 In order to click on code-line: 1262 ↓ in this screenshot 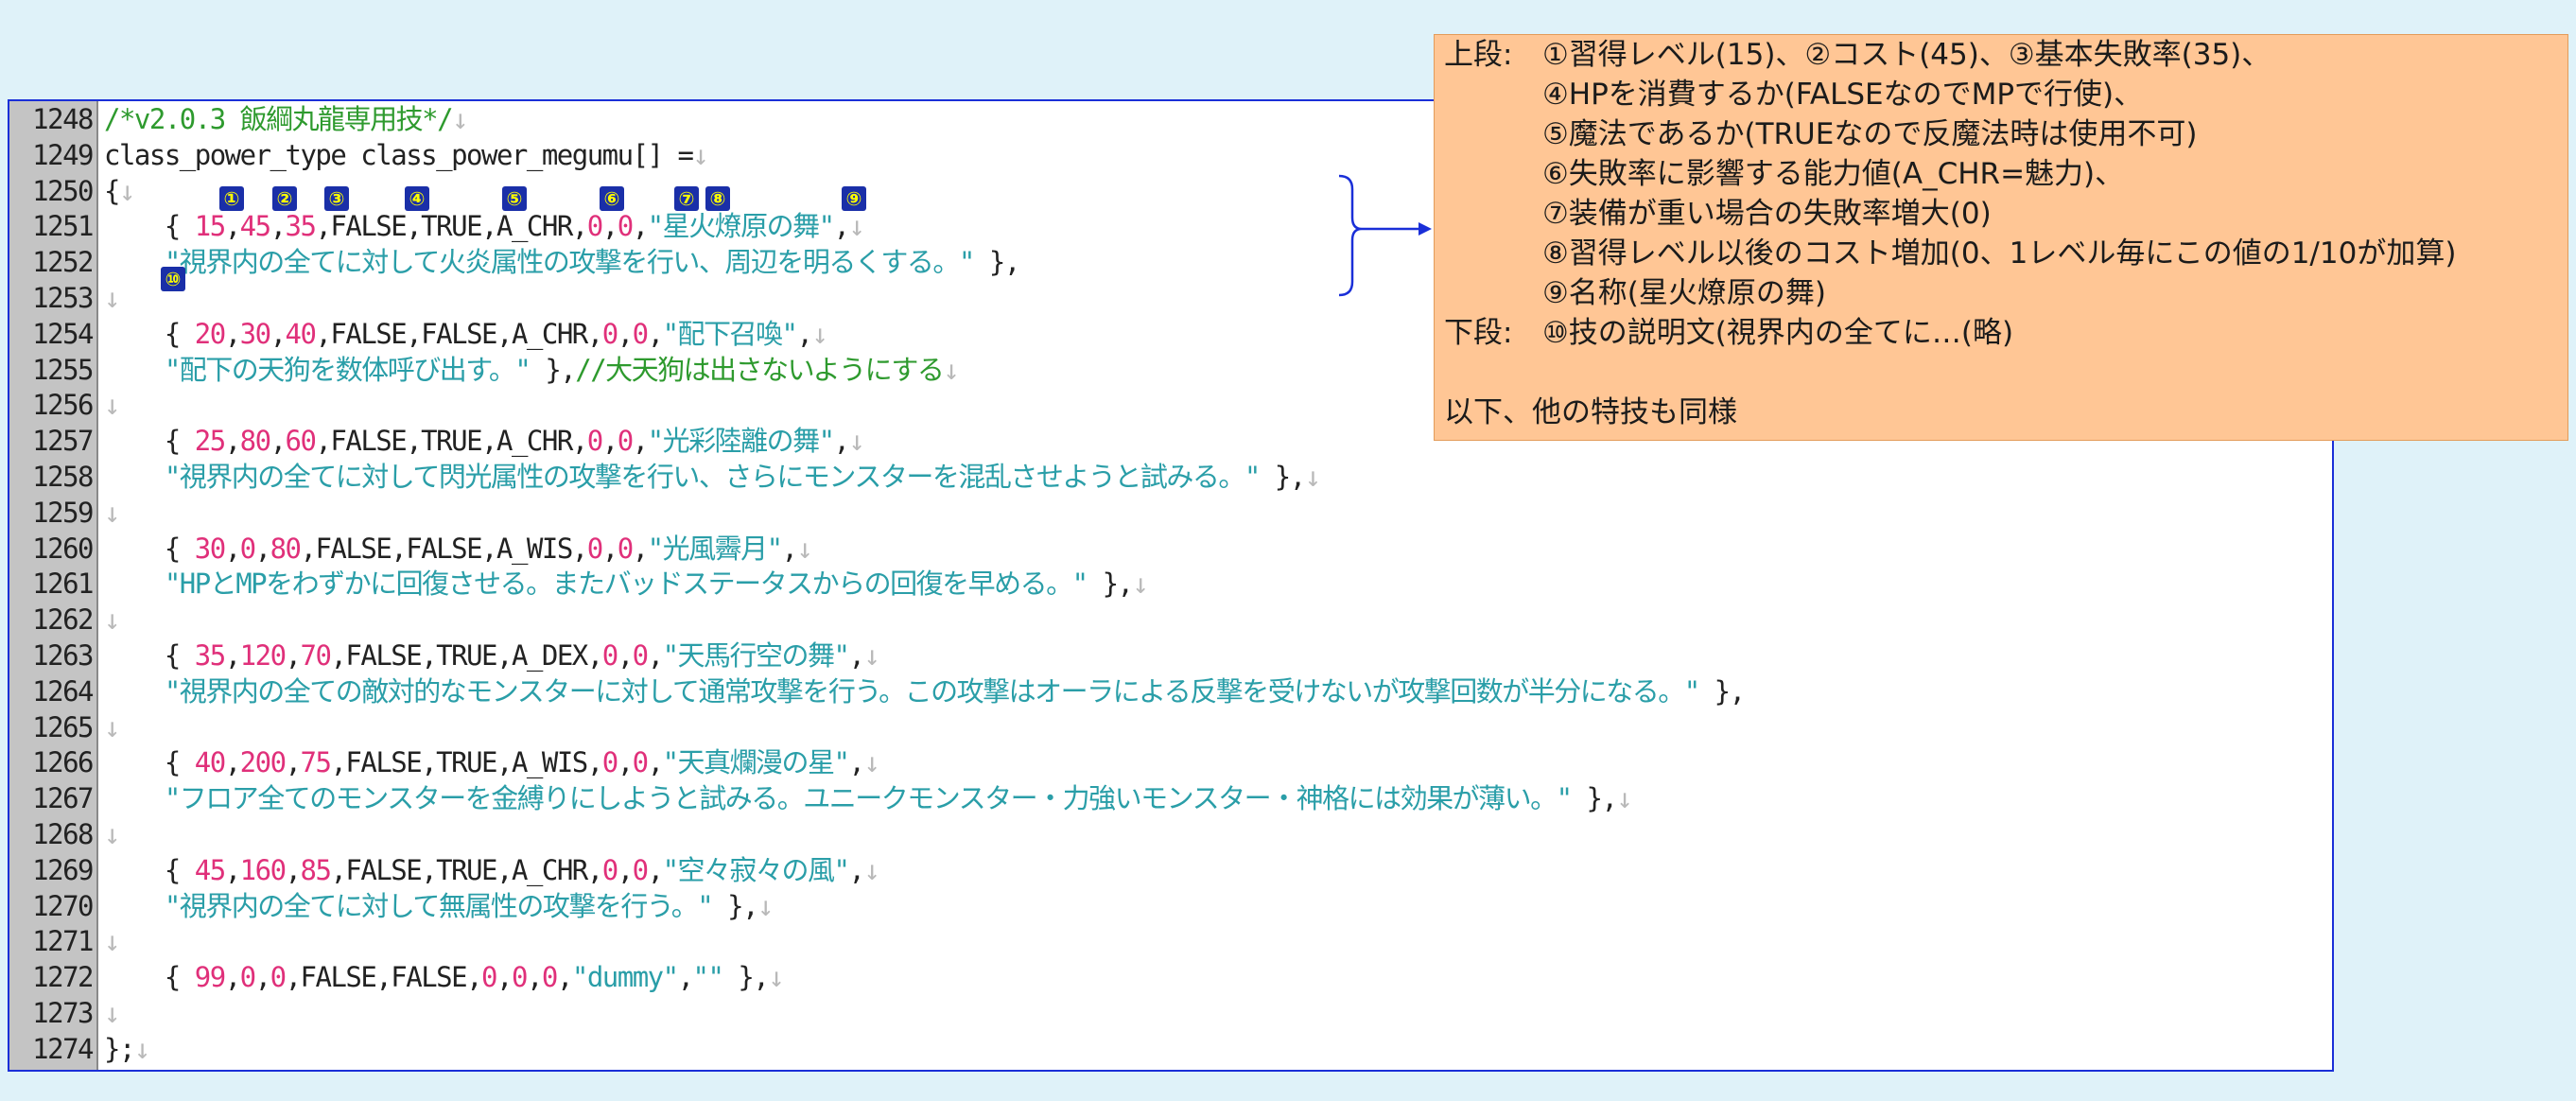, I will do `click(1170, 620)`.